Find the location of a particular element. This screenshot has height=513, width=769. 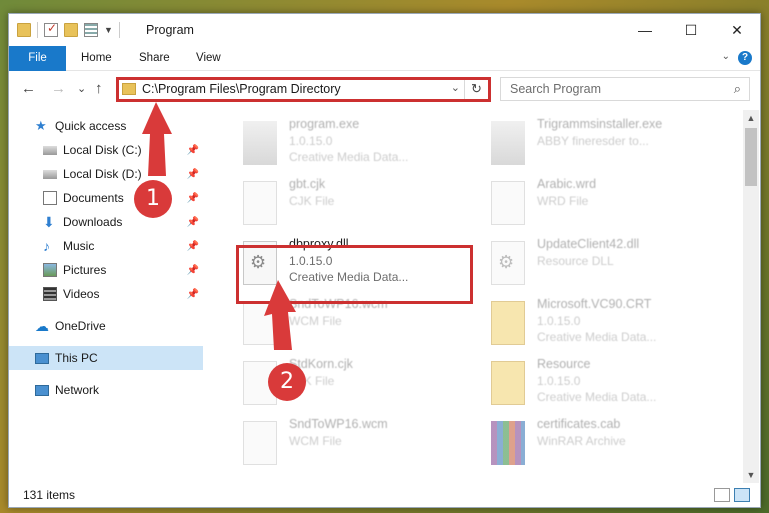

search-icon: ⌕ is located at coordinates (737, 89).